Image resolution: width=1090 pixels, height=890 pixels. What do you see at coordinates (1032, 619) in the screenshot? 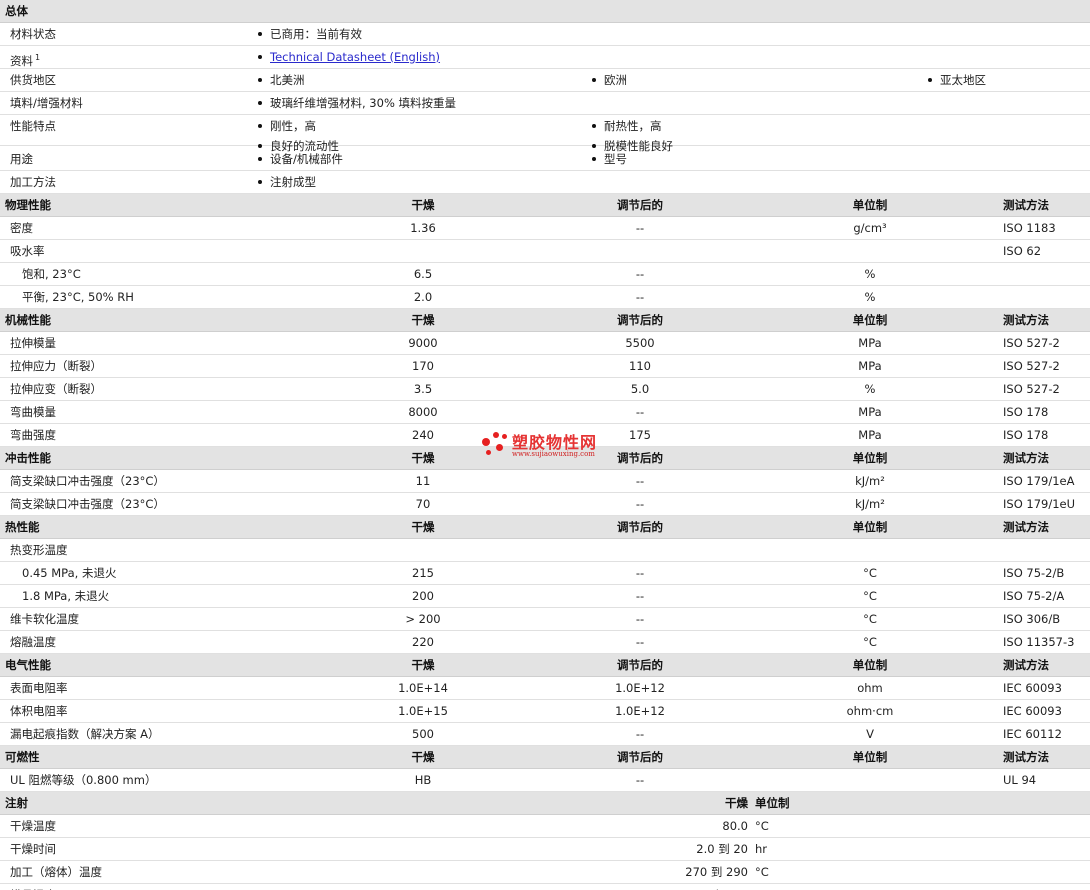
I see `test-method: ISO 306/B` at bounding box center [1032, 619].